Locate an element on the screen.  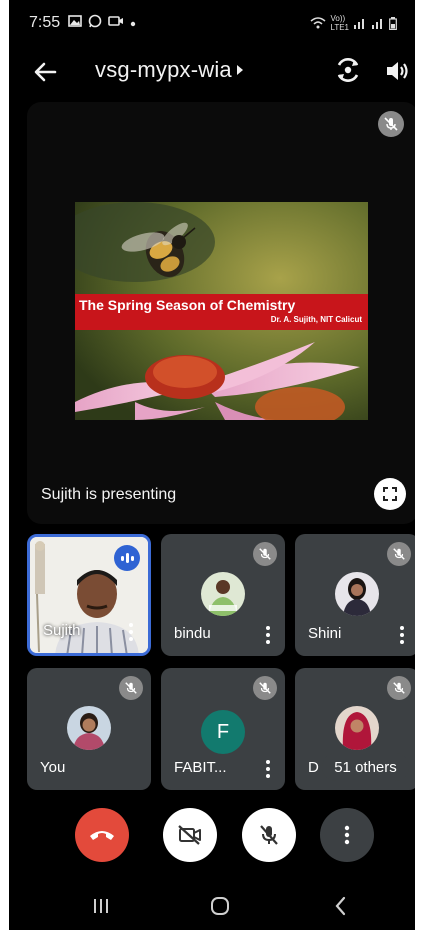
network-sub-label: LTE1 is located at coordinates (339, 27).